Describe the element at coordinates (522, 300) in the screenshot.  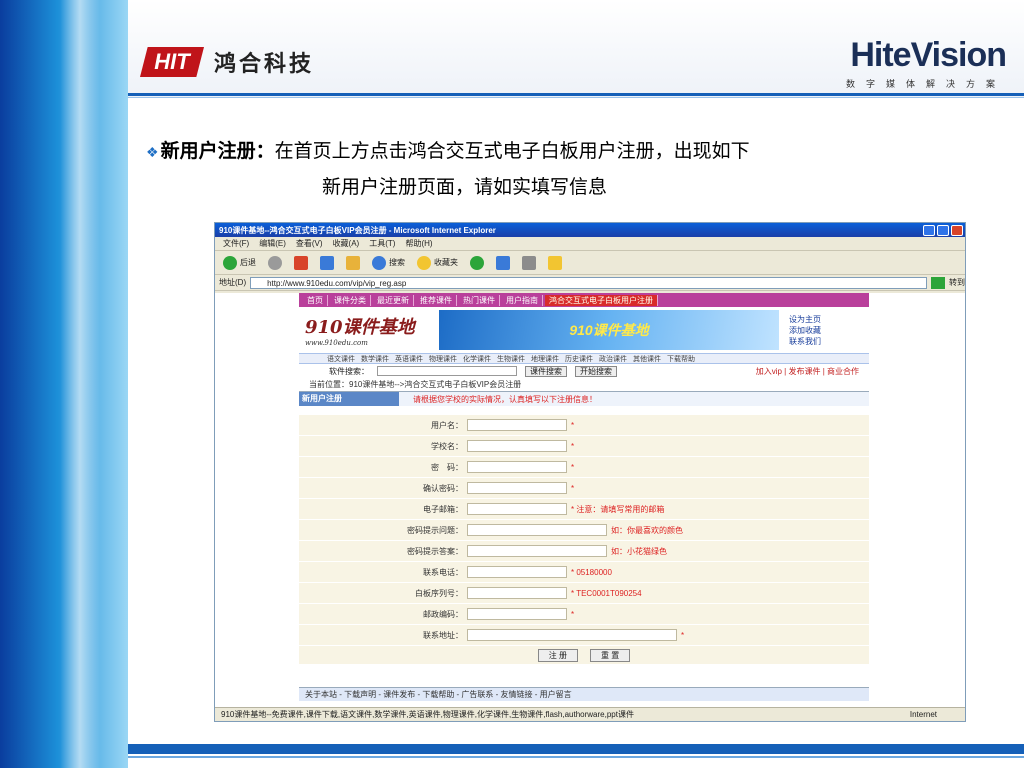
I see `nav-guide: 用户指南` at that location.